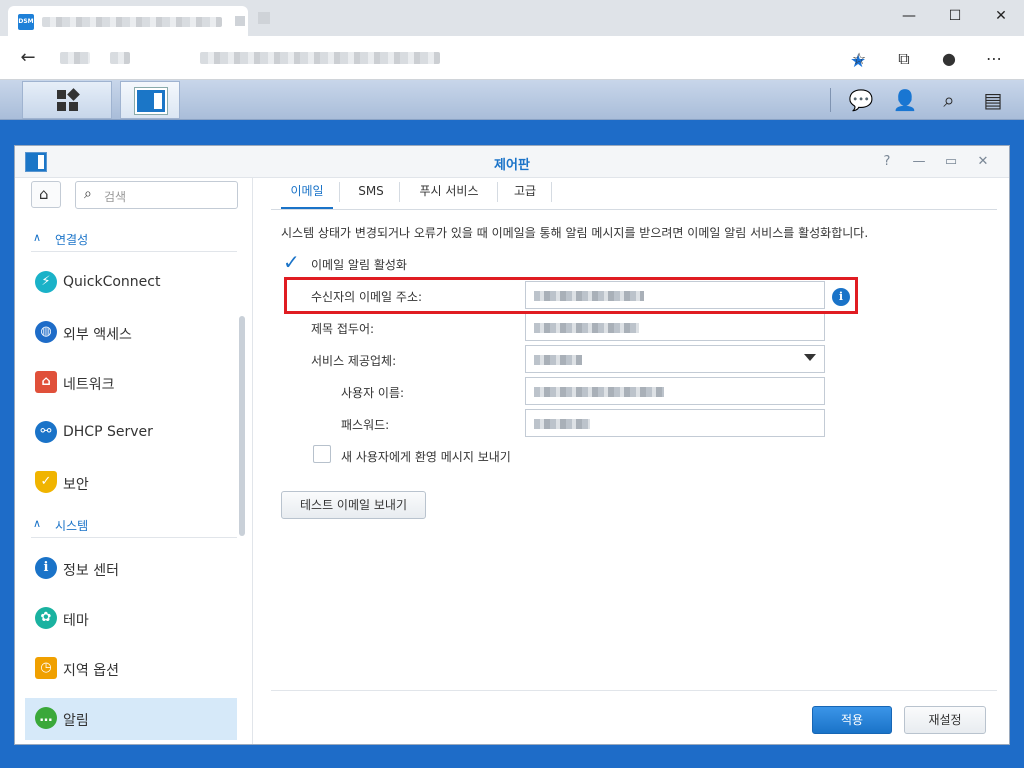 The width and height of the screenshot is (1024, 768). I want to click on home-icon: ⌂, so click(44, 194).